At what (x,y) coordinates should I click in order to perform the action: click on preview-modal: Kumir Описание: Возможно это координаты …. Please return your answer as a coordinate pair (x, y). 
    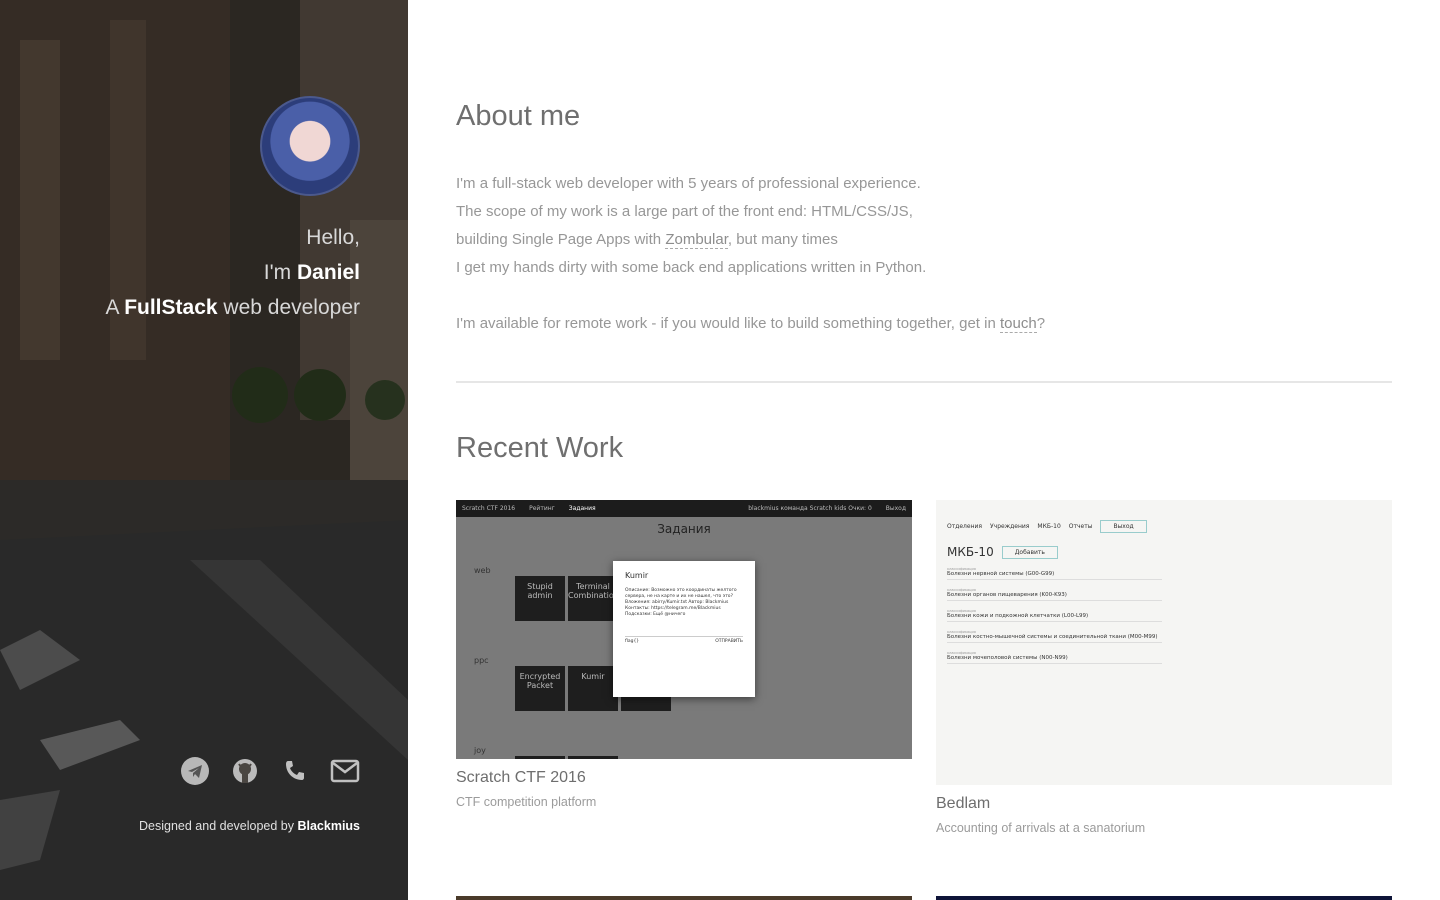
    Looking at the image, I should click on (684, 629).